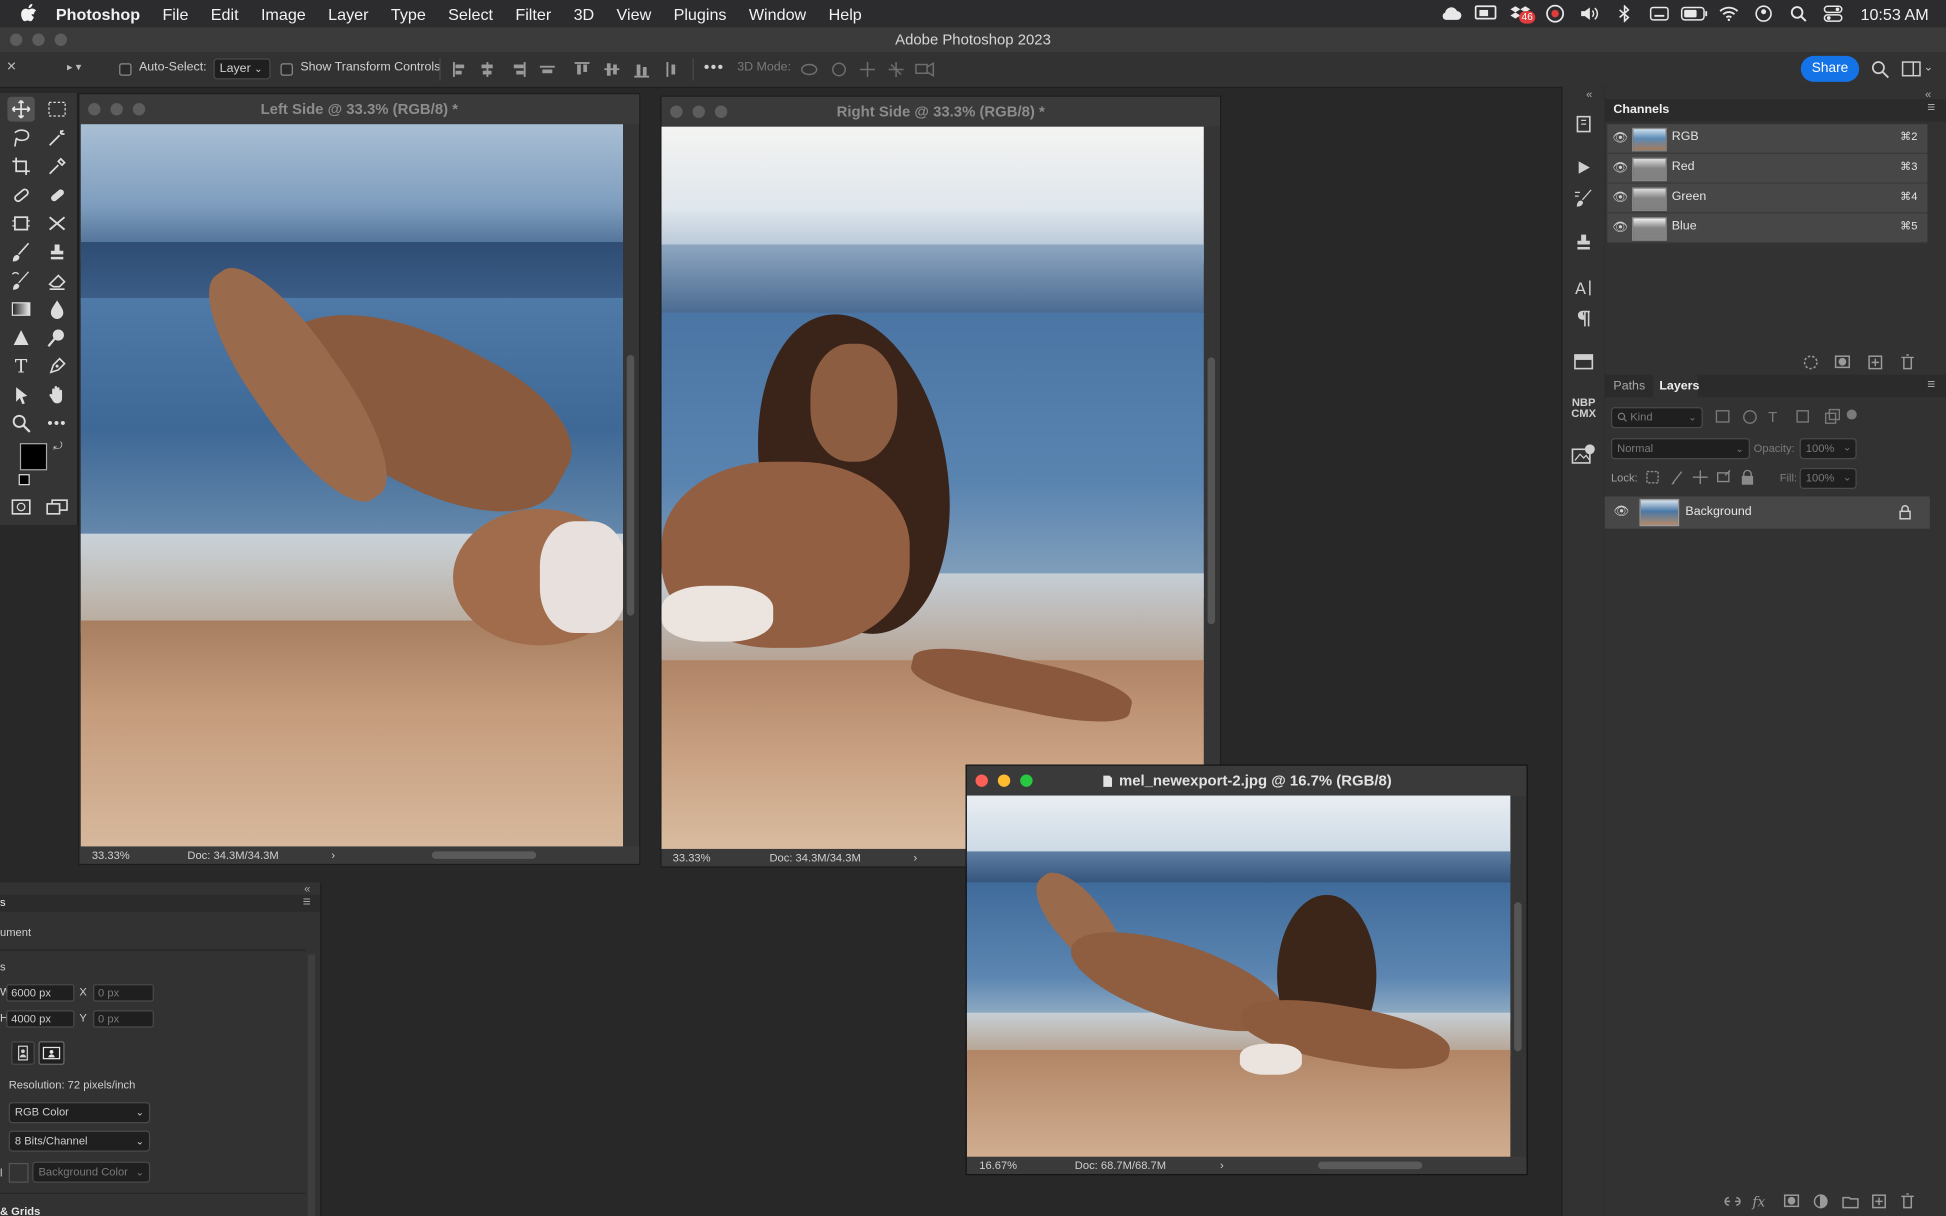 The height and width of the screenshot is (1216, 1946). What do you see at coordinates (1555, 13) in the screenshot?
I see `screen-record-icon` at bounding box center [1555, 13].